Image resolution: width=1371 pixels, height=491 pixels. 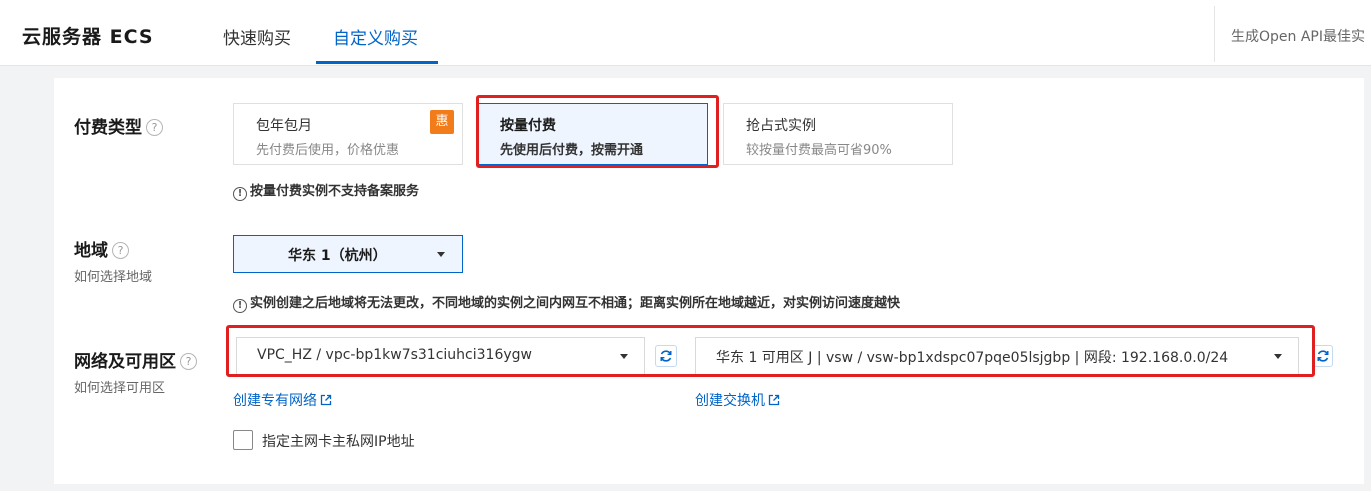 I want to click on billing-option-title: 抢占式实例, so click(x=781, y=126).